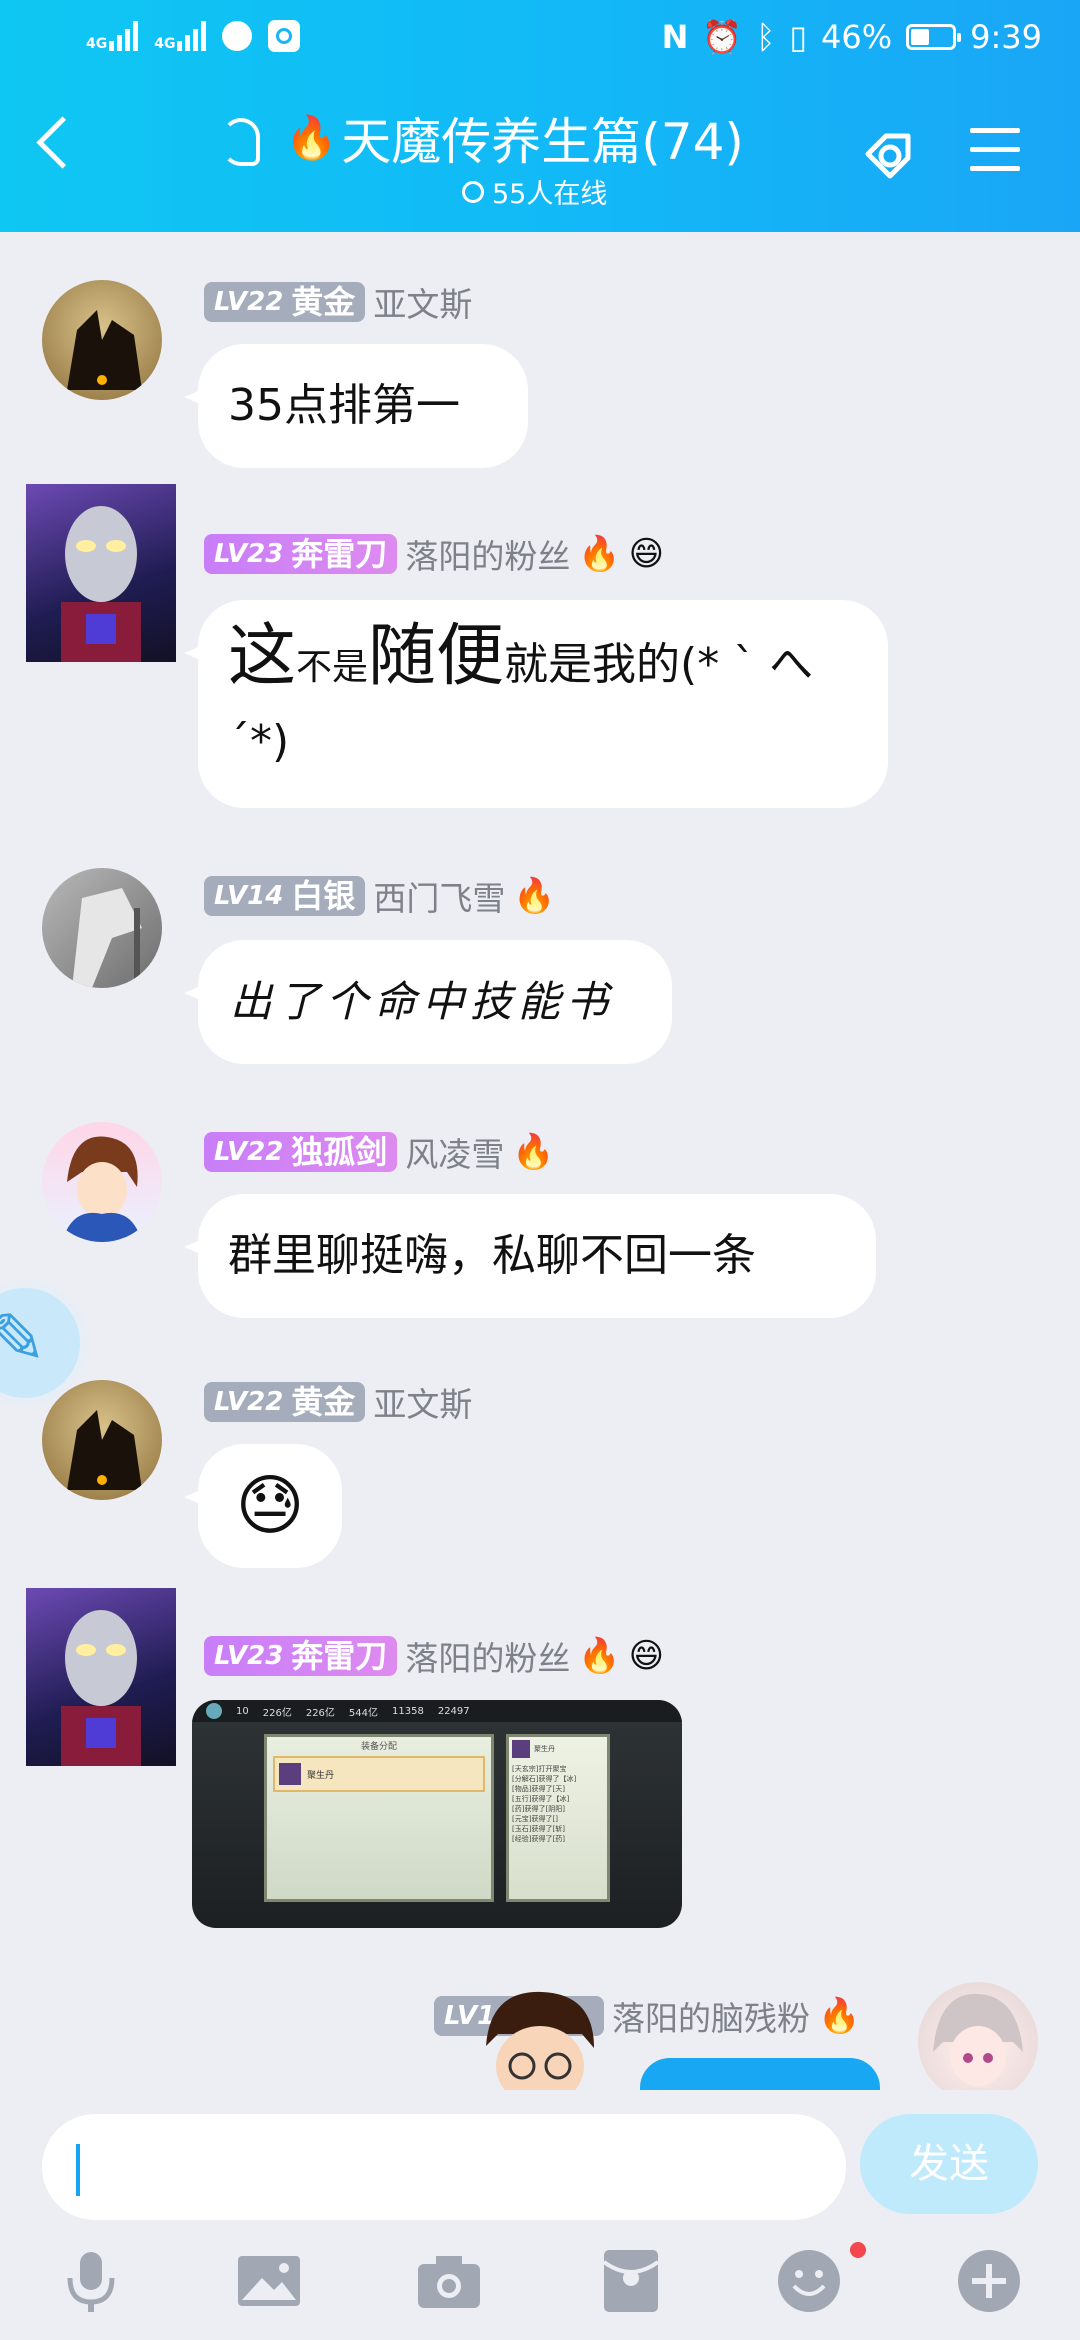 The width and height of the screenshot is (1080, 2340). What do you see at coordinates (538, 1829) in the screenshot?
I see `log-line: [玉石]获得了[斩]` at bounding box center [538, 1829].